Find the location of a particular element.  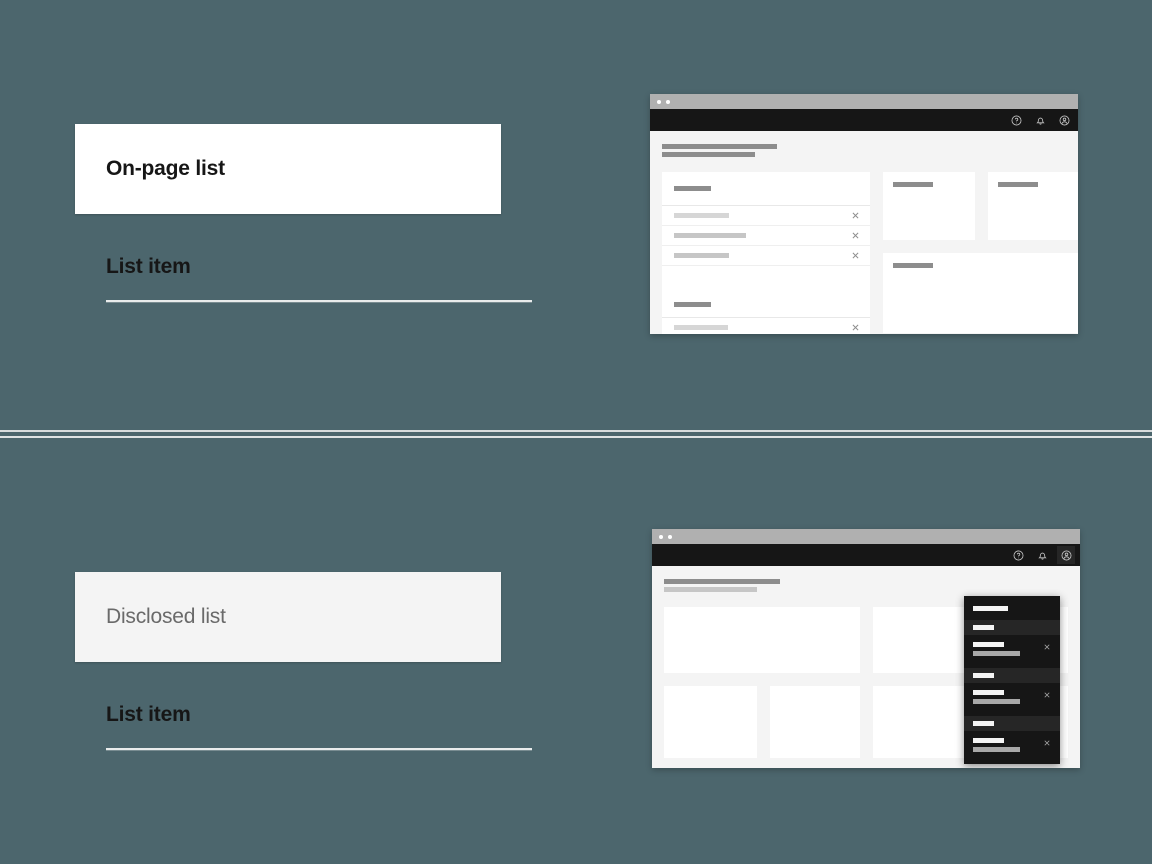

section-divider is located at coordinates (576, 434).